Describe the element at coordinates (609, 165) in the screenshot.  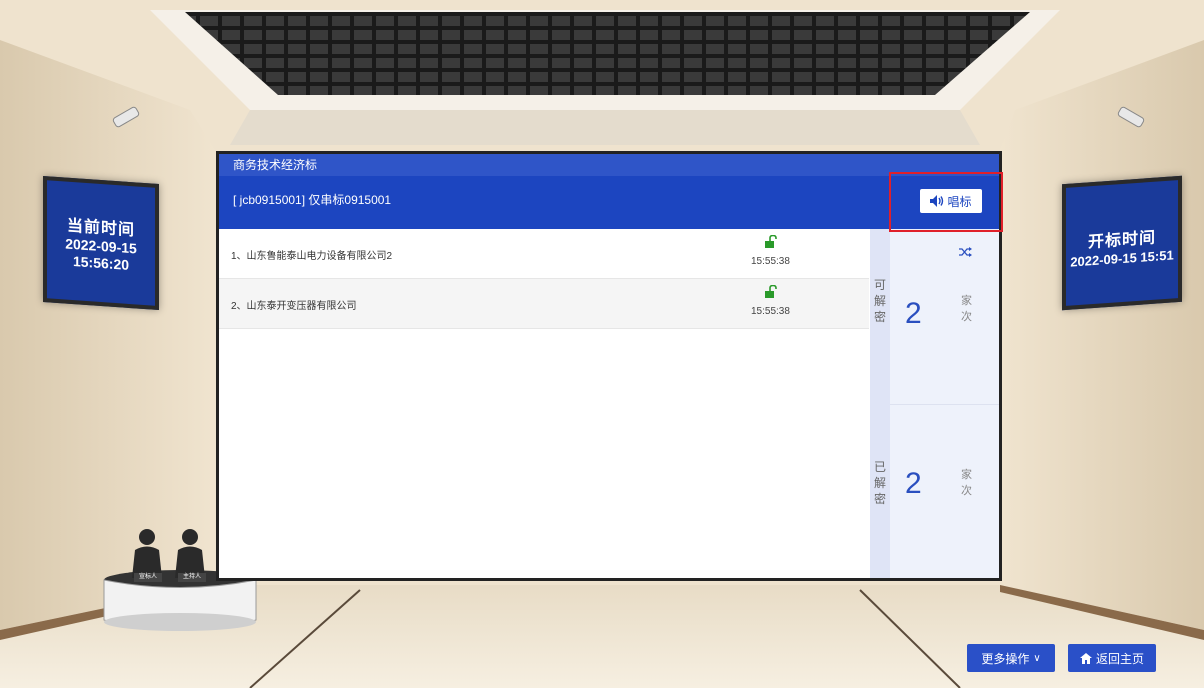
I see `section-title: 商务技术经济标` at that location.